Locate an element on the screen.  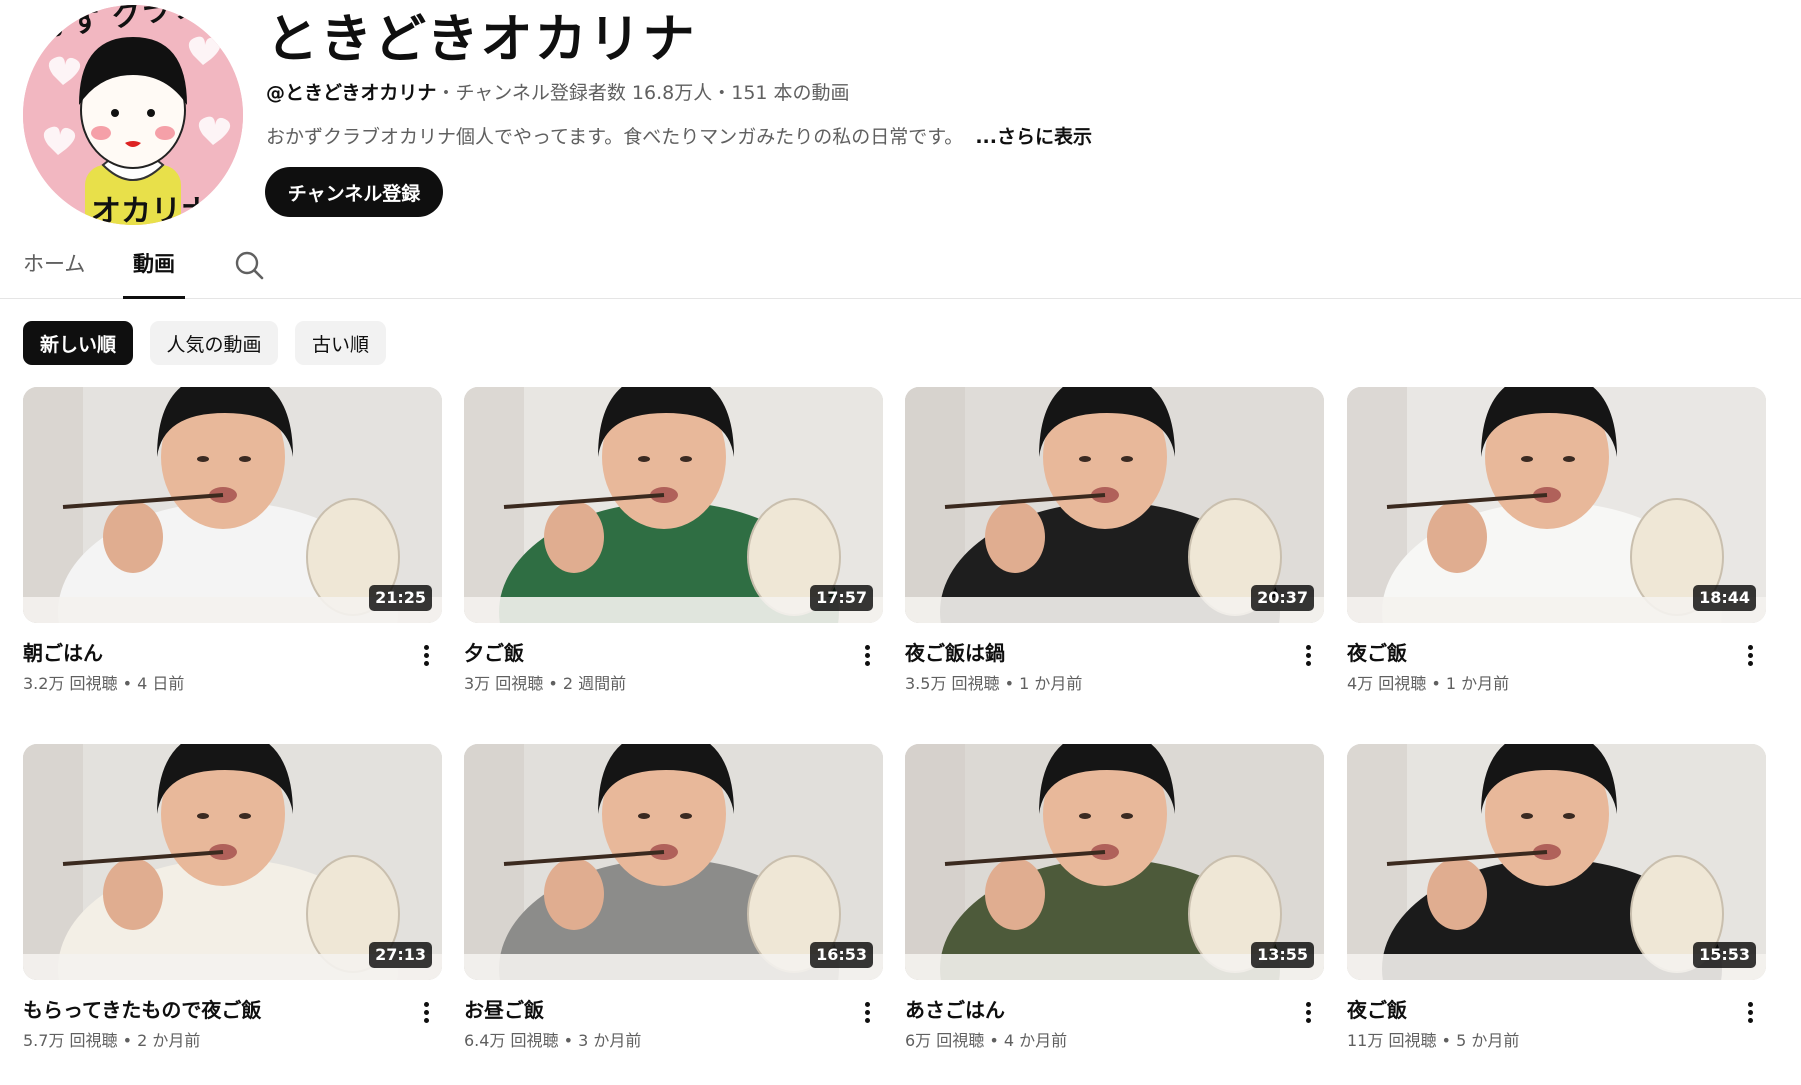
view-count: 6万 回視聴 is located at coordinates (945, 1040).